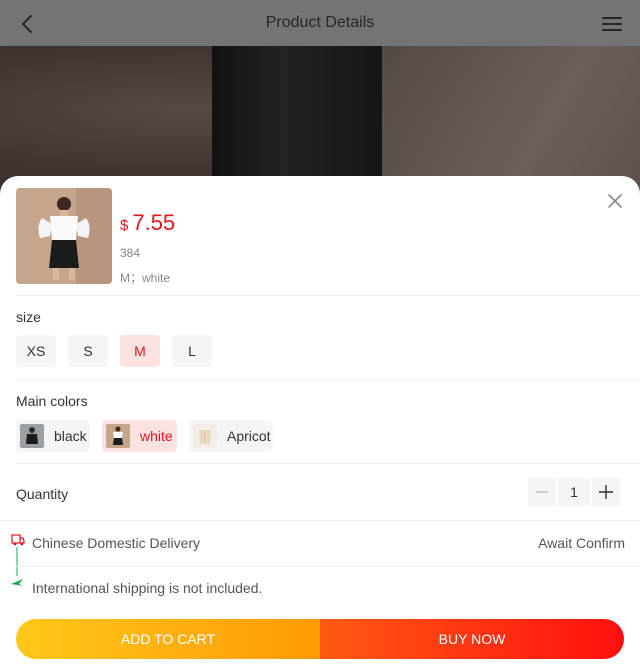 The width and height of the screenshot is (640, 667). I want to click on size-label: size, so click(28, 317).